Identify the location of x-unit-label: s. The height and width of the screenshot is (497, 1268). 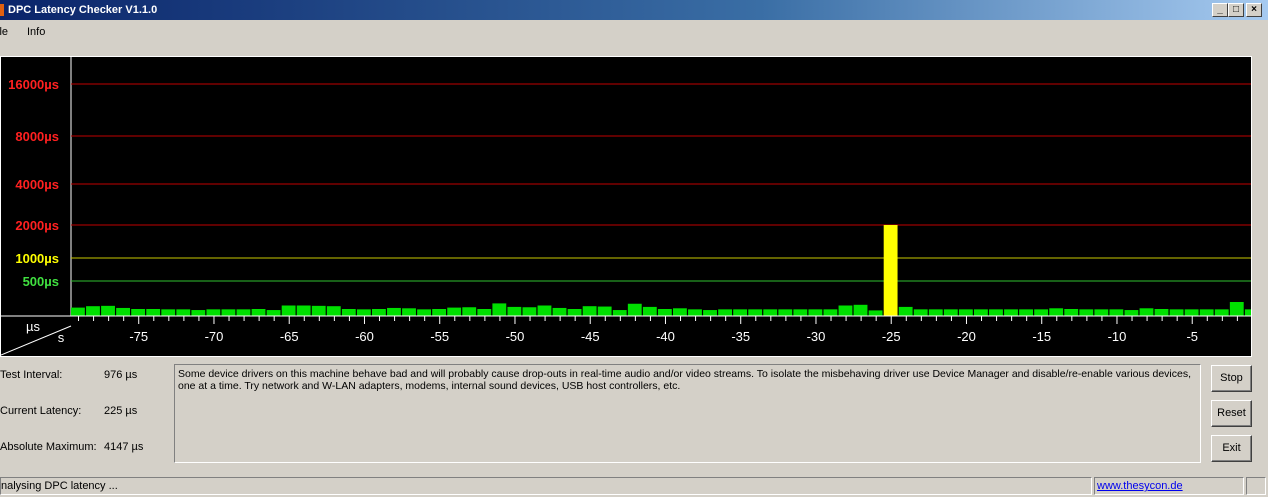
(61, 337).